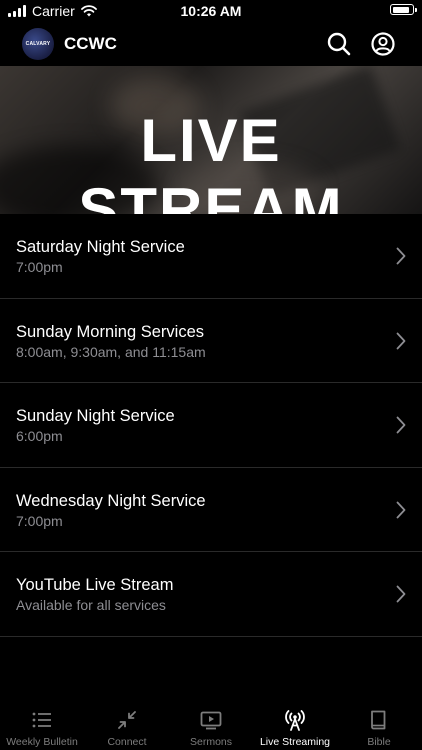 The width and height of the screenshot is (422, 750). Describe the element at coordinates (211, 256) in the screenshot. I see `service-item-saturday-night-service: Saturday Night Service 7:00pm` at that location.